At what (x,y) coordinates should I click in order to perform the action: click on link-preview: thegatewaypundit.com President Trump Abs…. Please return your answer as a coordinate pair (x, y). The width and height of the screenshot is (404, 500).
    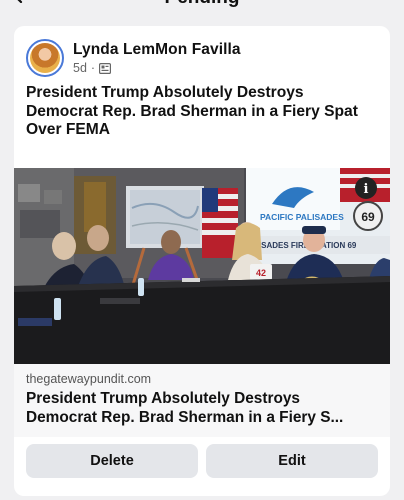
    Looking at the image, I should click on (202, 400).